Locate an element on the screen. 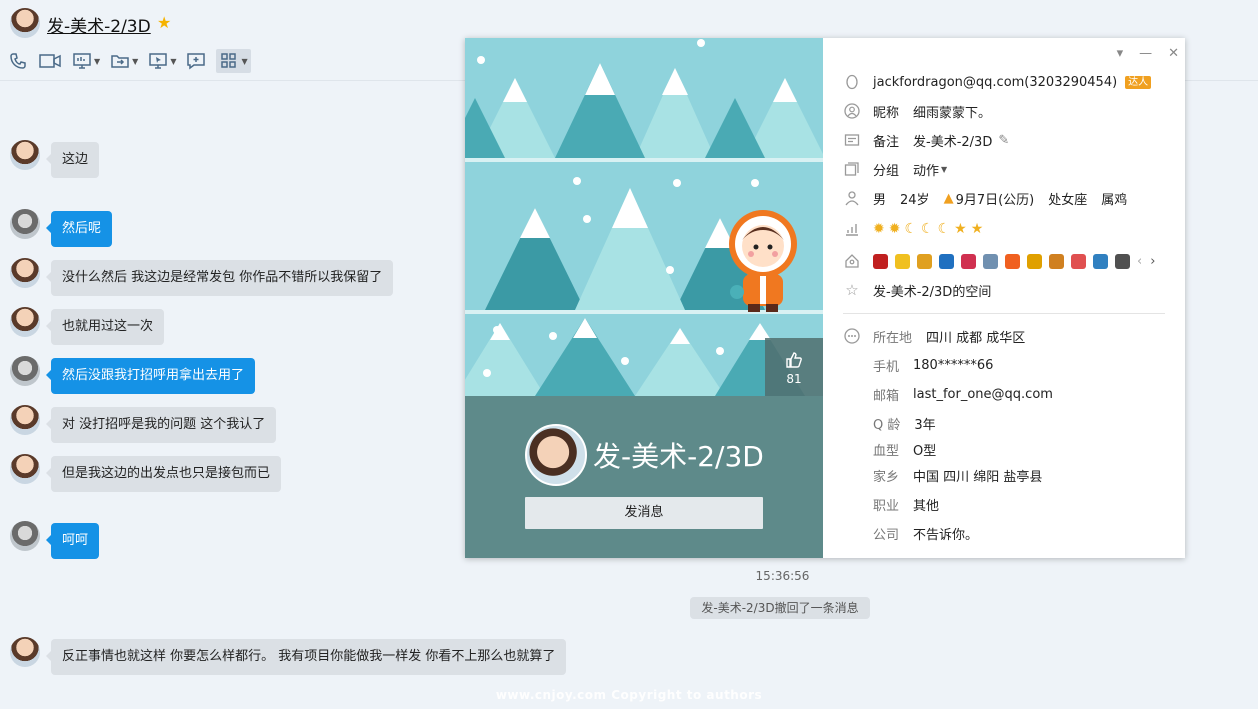 The width and height of the screenshot is (1258, 709). email-value: last_for_one@qq.com is located at coordinates (983, 394).